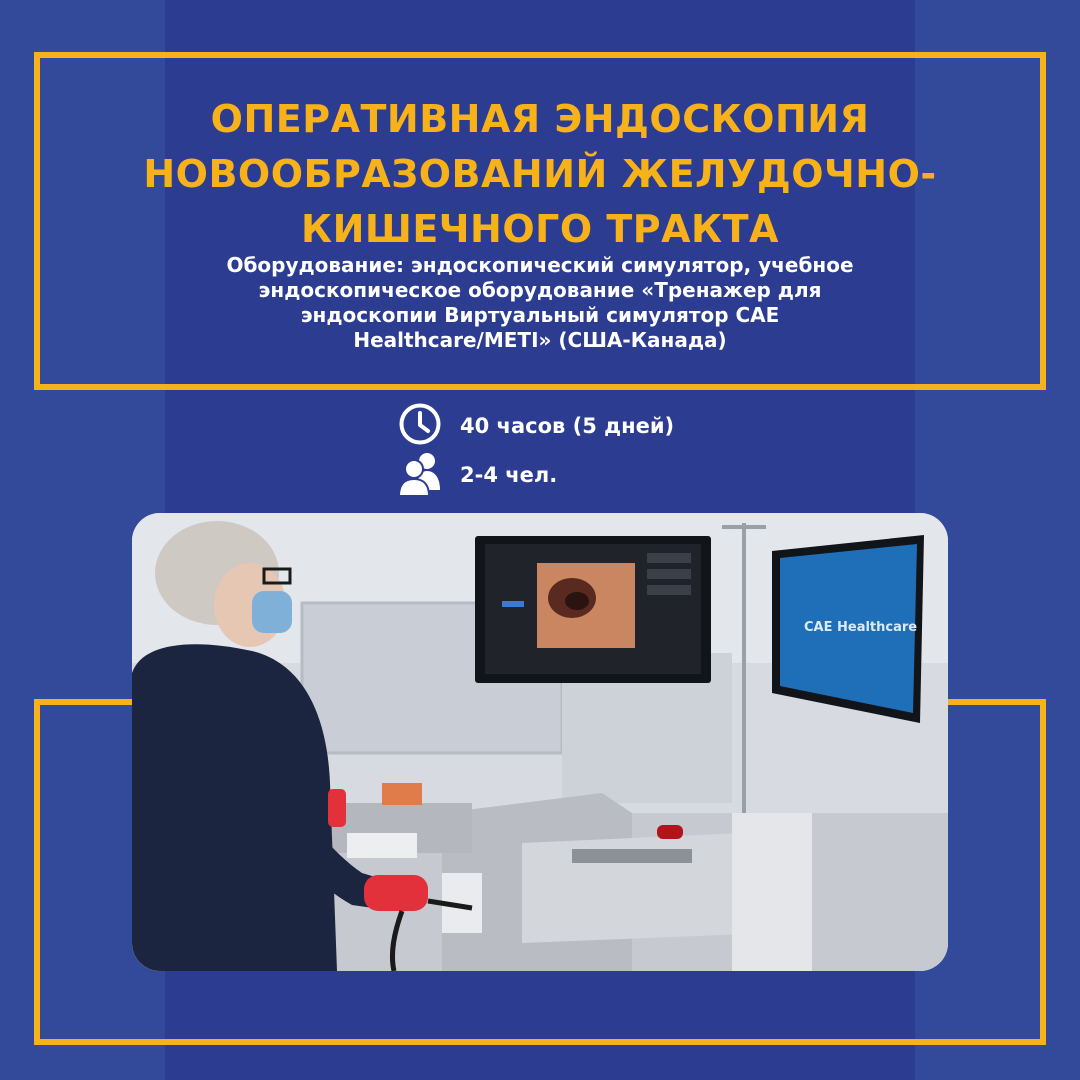  Describe the element at coordinates (420, 426) in the screenshot. I see `clock-icon` at that location.